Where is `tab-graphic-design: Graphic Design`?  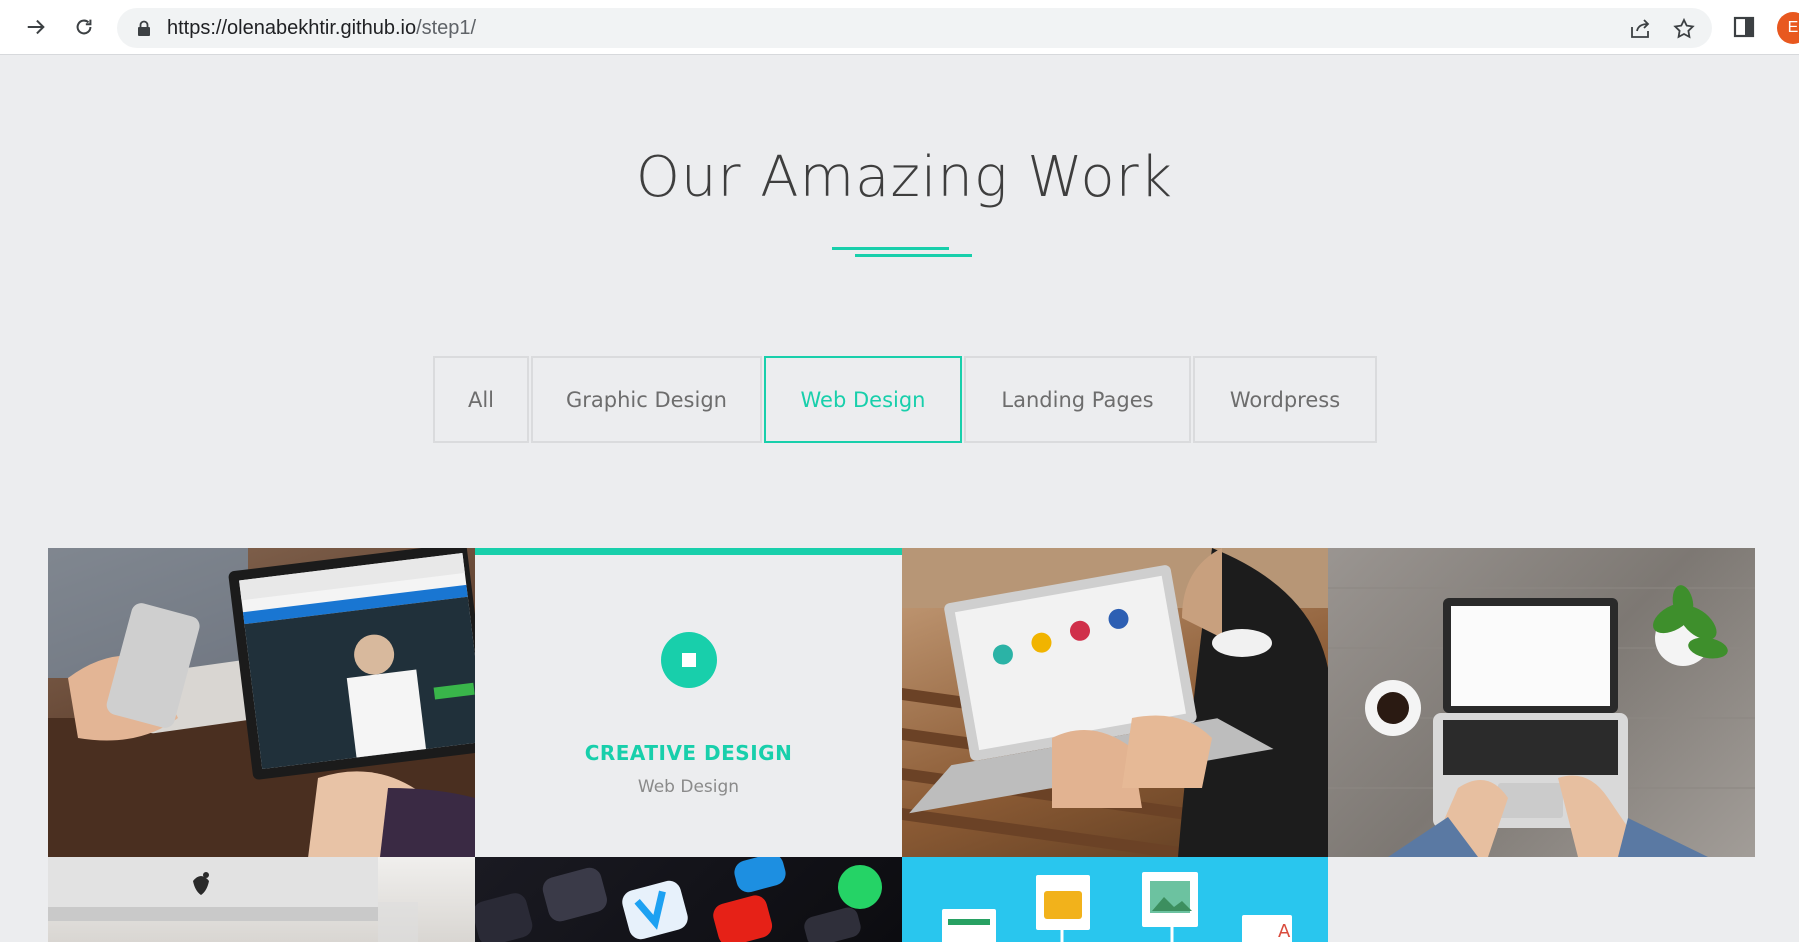
tab-graphic-design: Graphic Design is located at coordinates (646, 399).